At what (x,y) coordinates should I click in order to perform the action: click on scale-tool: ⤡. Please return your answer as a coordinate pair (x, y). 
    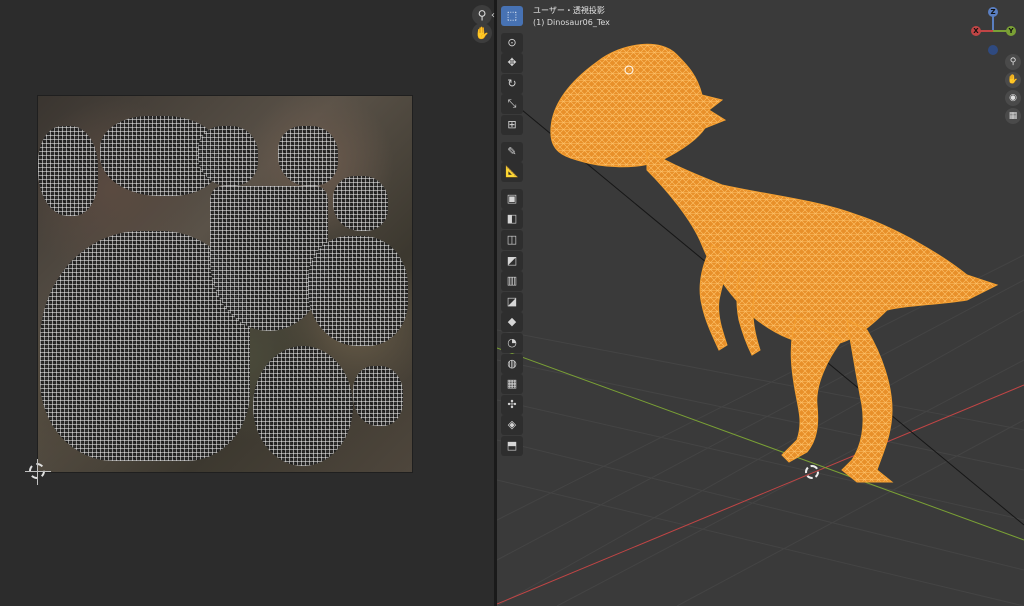
    Looking at the image, I should click on (512, 104).